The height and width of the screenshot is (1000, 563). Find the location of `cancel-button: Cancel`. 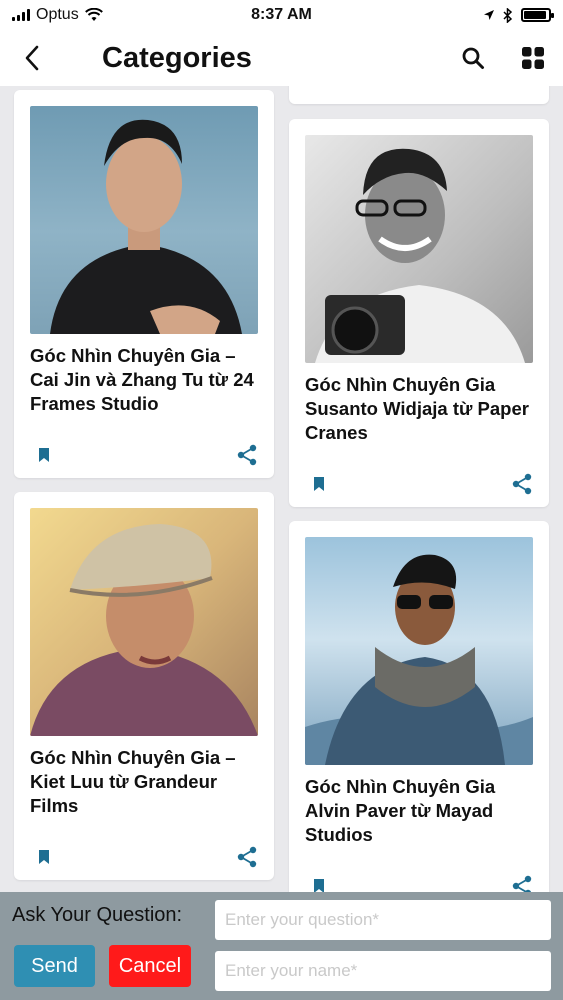

cancel-button: Cancel is located at coordinates (150, 966).